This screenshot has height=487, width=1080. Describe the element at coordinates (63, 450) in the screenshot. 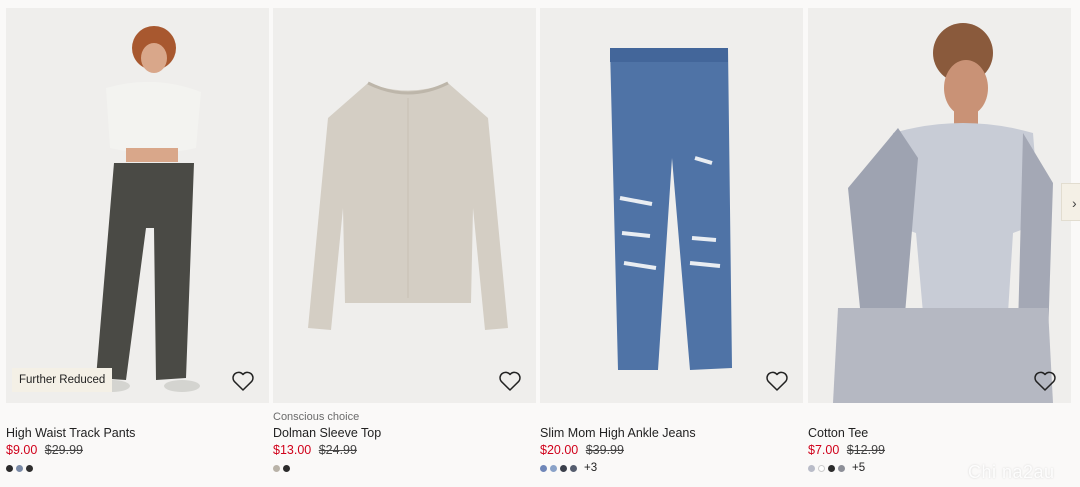

I see `original-price: $29.99` at that location.